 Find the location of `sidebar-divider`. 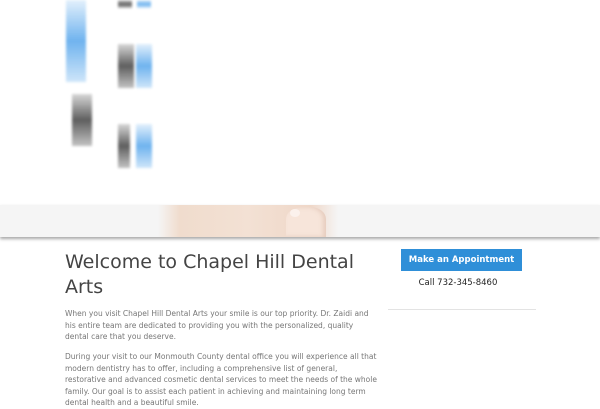

sidebar-divider is located at coordinates (462, 309).